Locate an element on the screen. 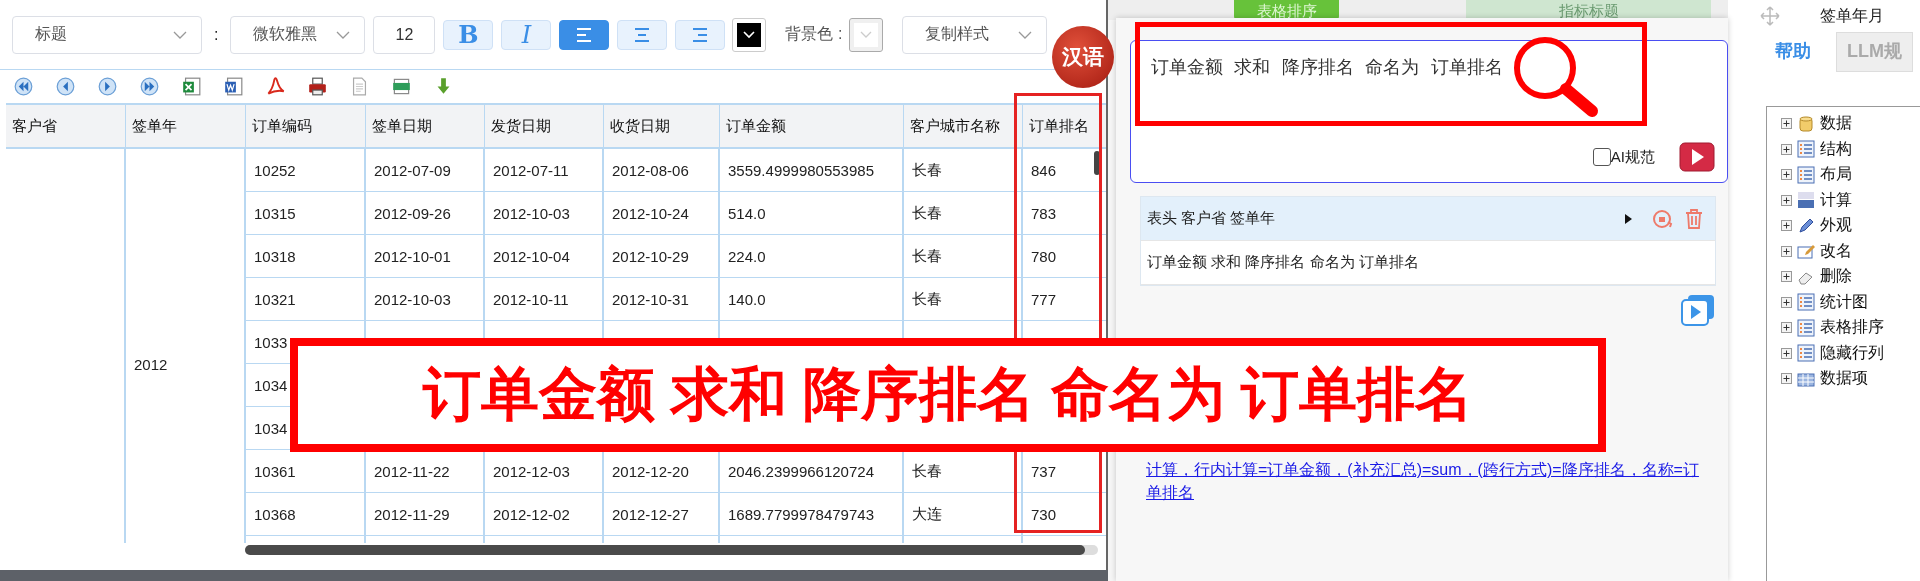 This screenshot has height=581, width=1920. field-name: 签单年月 is located at coordinates (1852, 15).